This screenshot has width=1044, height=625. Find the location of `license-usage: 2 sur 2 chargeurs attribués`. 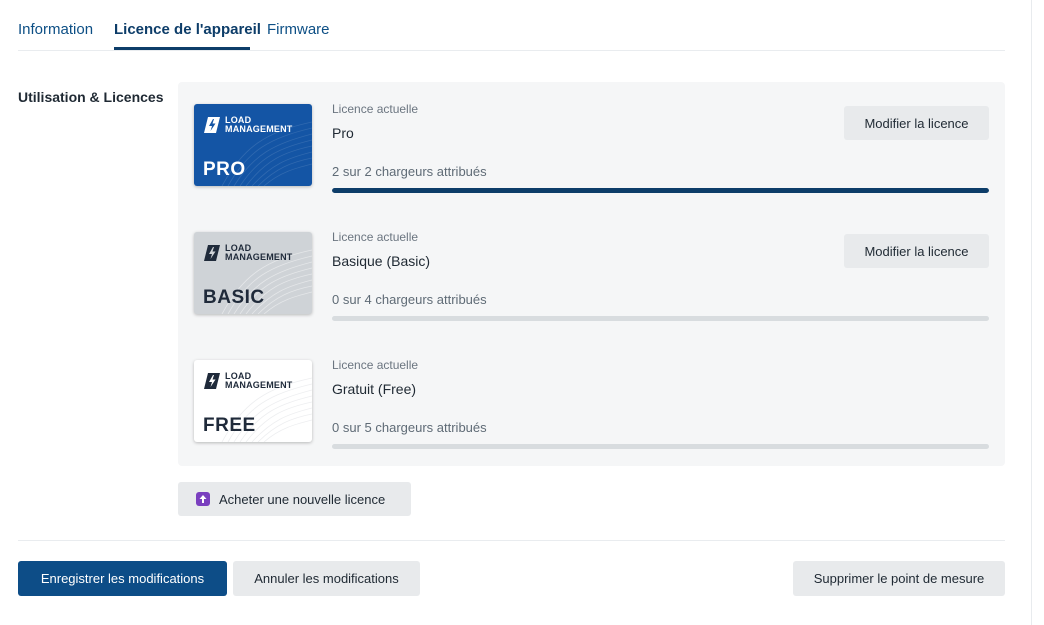

license-usage: 2 sur 2 chargeurs attribués is located at coordinates (409, 171).